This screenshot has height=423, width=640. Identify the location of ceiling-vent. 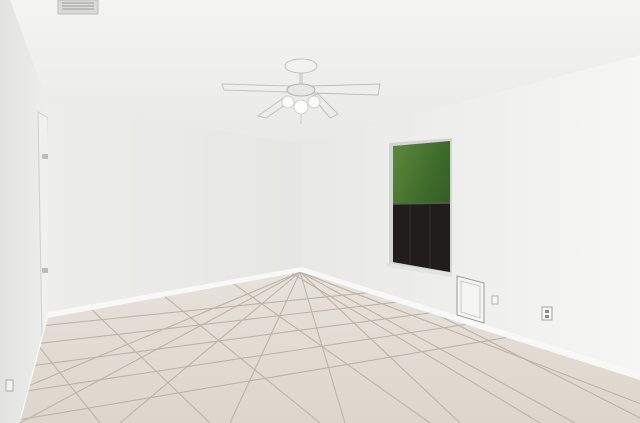
(78, 7).